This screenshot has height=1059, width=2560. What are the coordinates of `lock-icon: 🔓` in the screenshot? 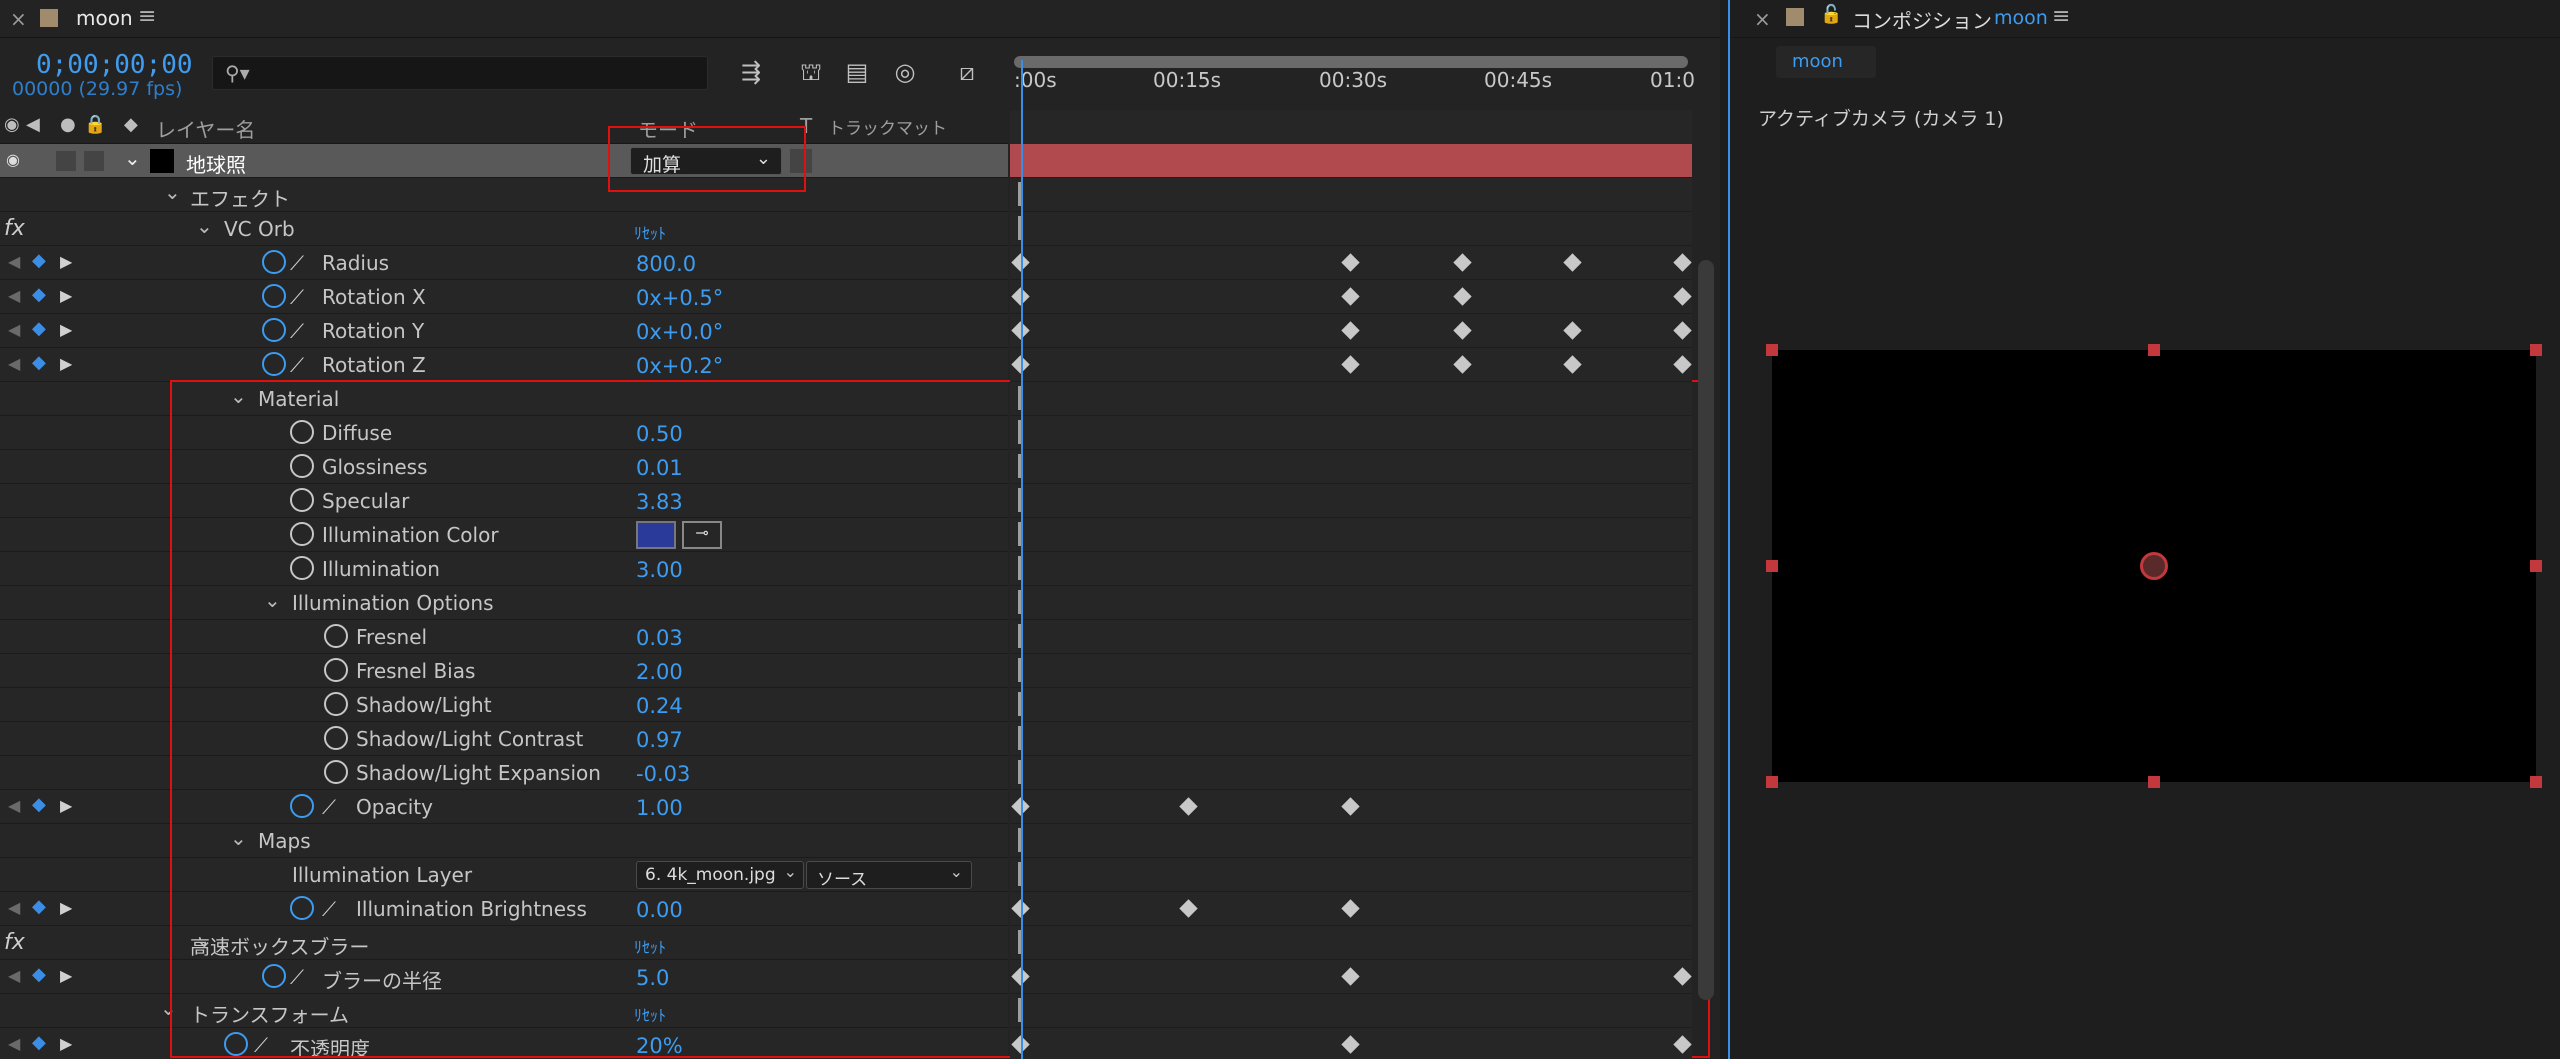 It's located at (1831, 14).